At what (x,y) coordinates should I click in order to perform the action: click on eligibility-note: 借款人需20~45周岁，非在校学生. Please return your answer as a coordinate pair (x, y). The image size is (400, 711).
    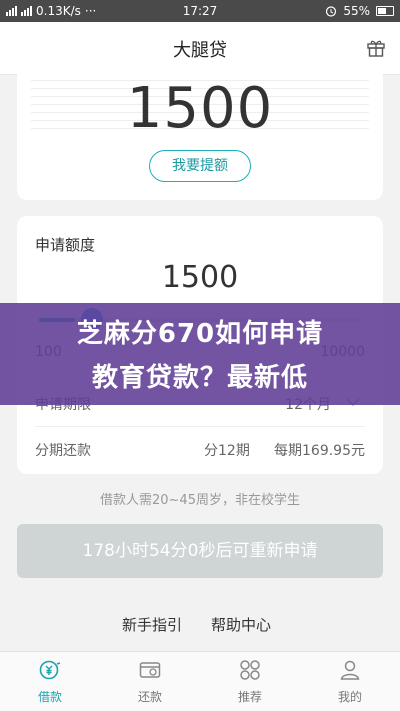
    Looking at the image, I should click on (200, 500).